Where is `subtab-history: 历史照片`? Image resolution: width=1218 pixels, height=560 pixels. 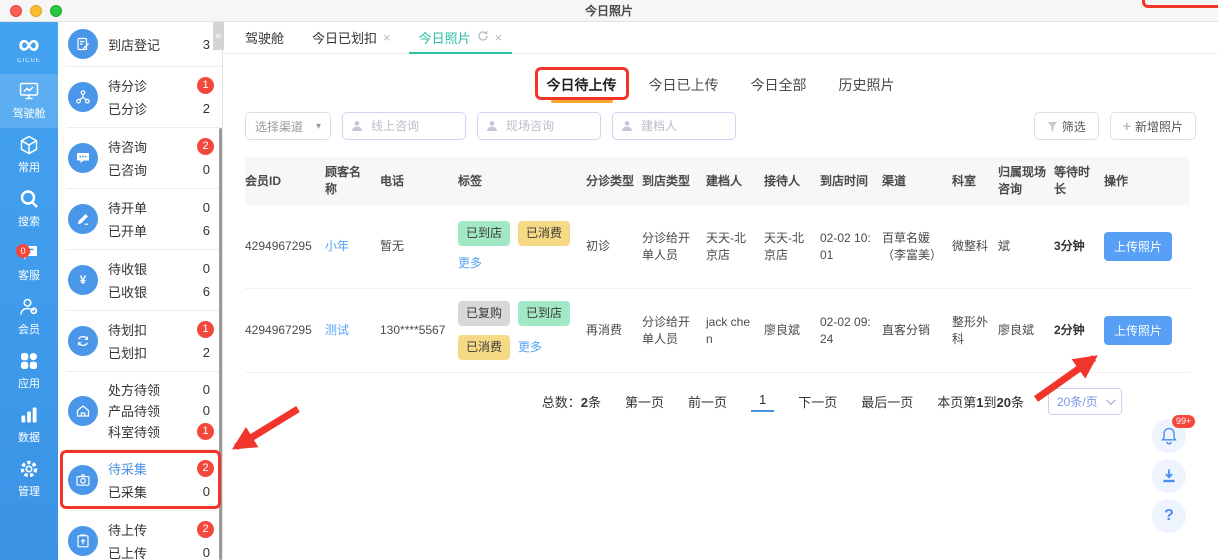 subtab-history: 历史照片 is located at coordinates (867, 89).